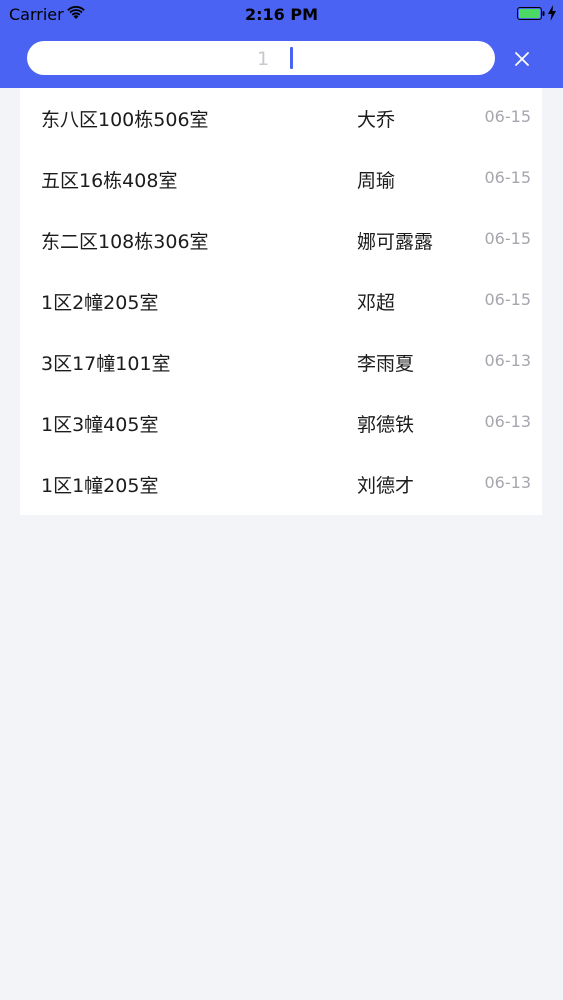  What do you see at coordinates (125, 242) in the screenshot?
I see `address-text: 东二区108栋306室` at bounding box center [125, 242].